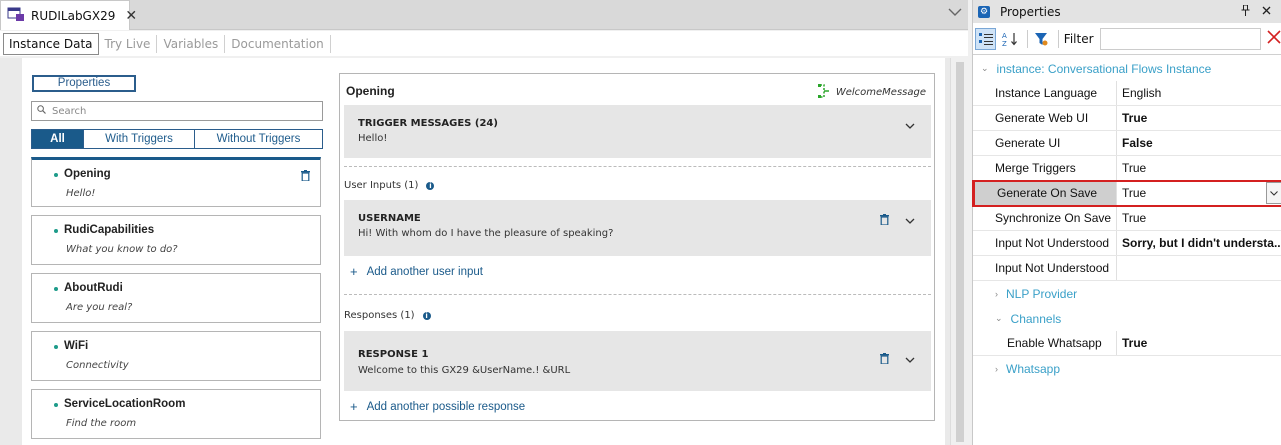 Image resolution: width=1281 pixels, height=445 pixels. I want to click on svg-text: Z, so click(1004, 43).